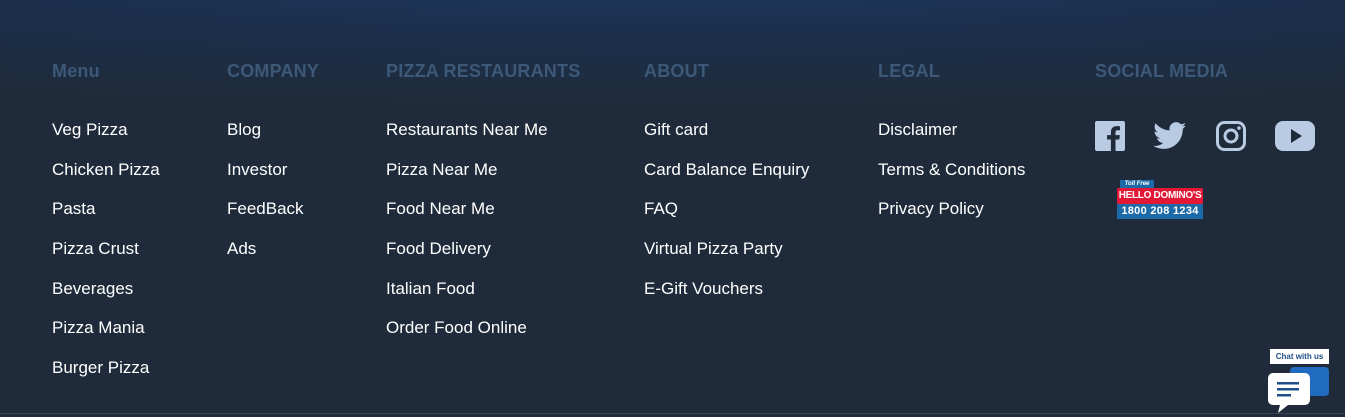  I want to click on column-heading: Menu, so click(76, 71).